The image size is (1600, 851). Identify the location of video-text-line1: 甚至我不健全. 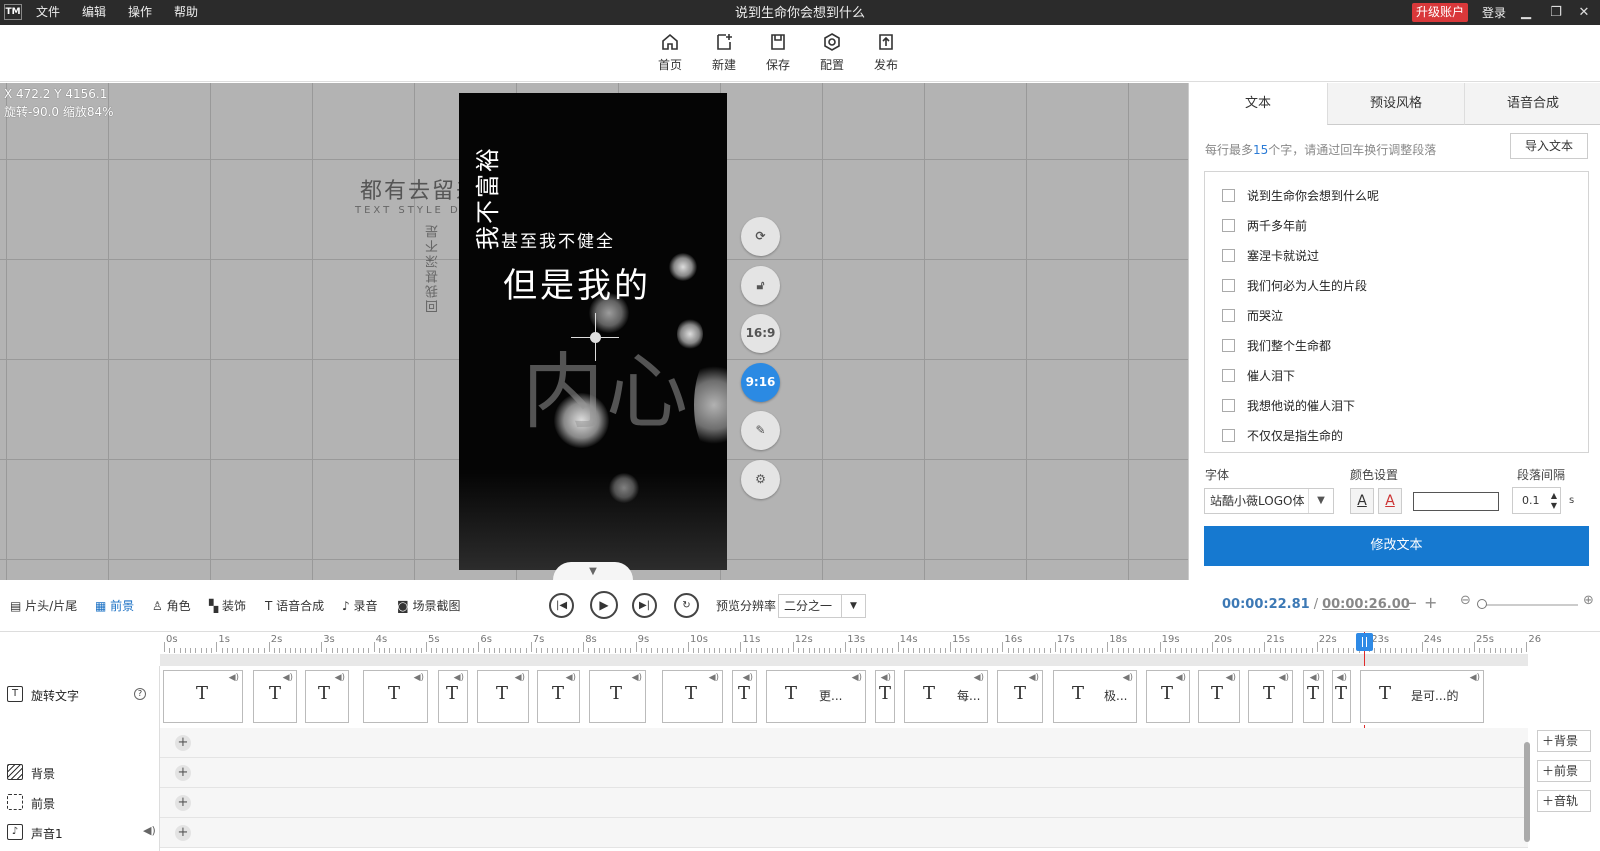
(558, 239).